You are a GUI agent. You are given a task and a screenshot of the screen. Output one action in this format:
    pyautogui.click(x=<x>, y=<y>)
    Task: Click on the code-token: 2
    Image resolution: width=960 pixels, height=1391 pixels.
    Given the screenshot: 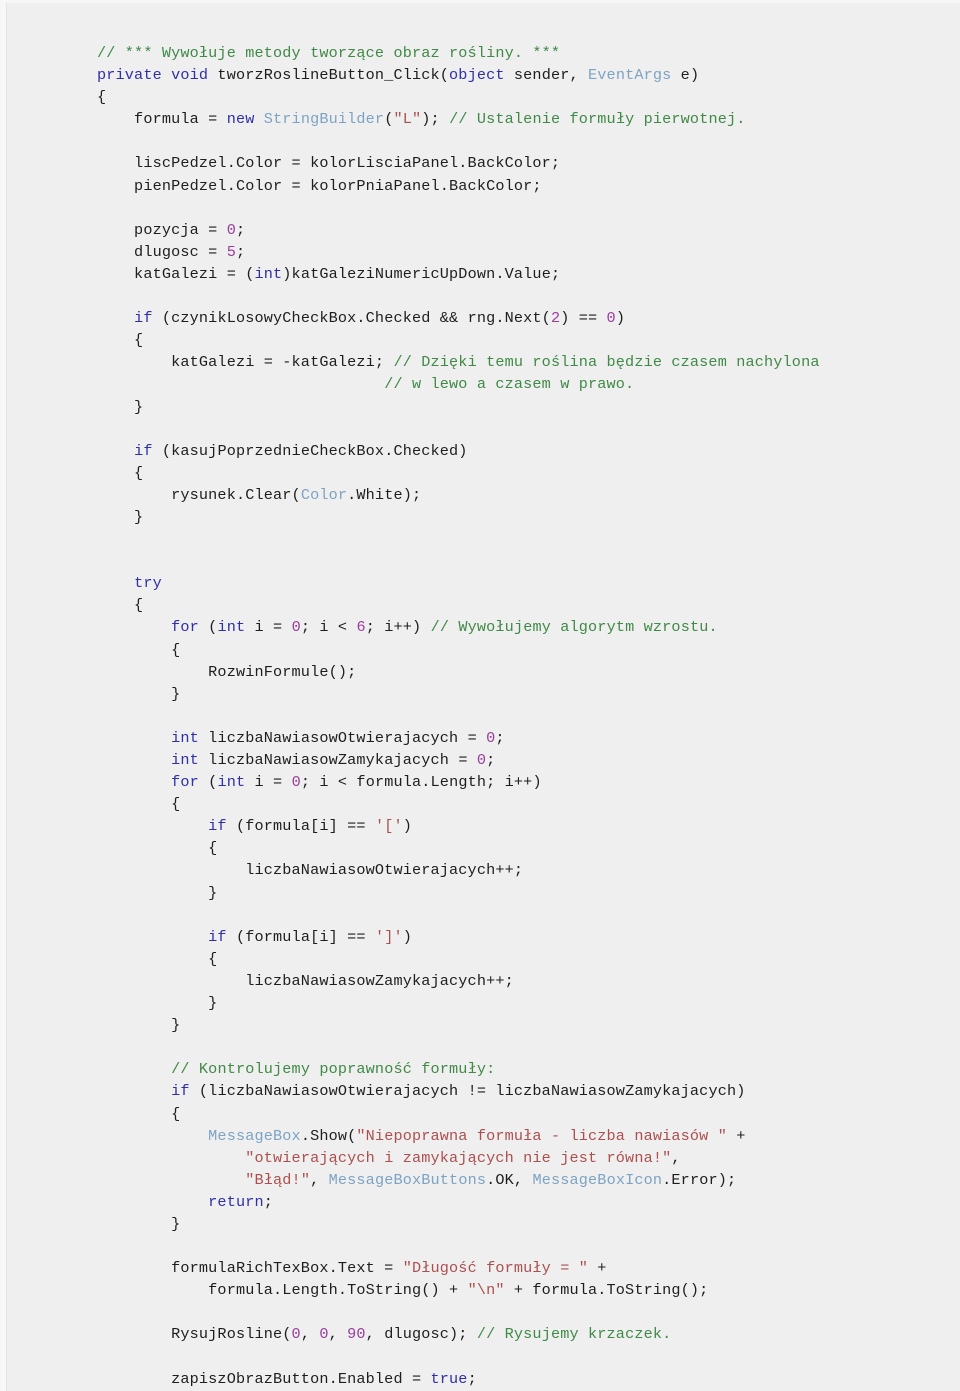 What is the action you would take?
    pyautogui.click(x=555, y=318)
    